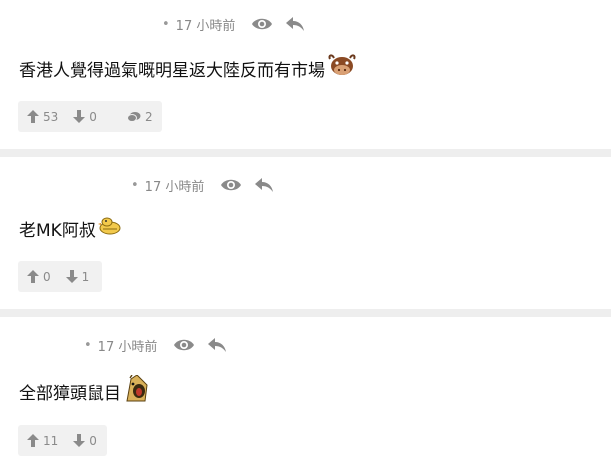 The height and width of the screenshot is (464, 611). I want to click on duck-sticker, so click(109, 228).